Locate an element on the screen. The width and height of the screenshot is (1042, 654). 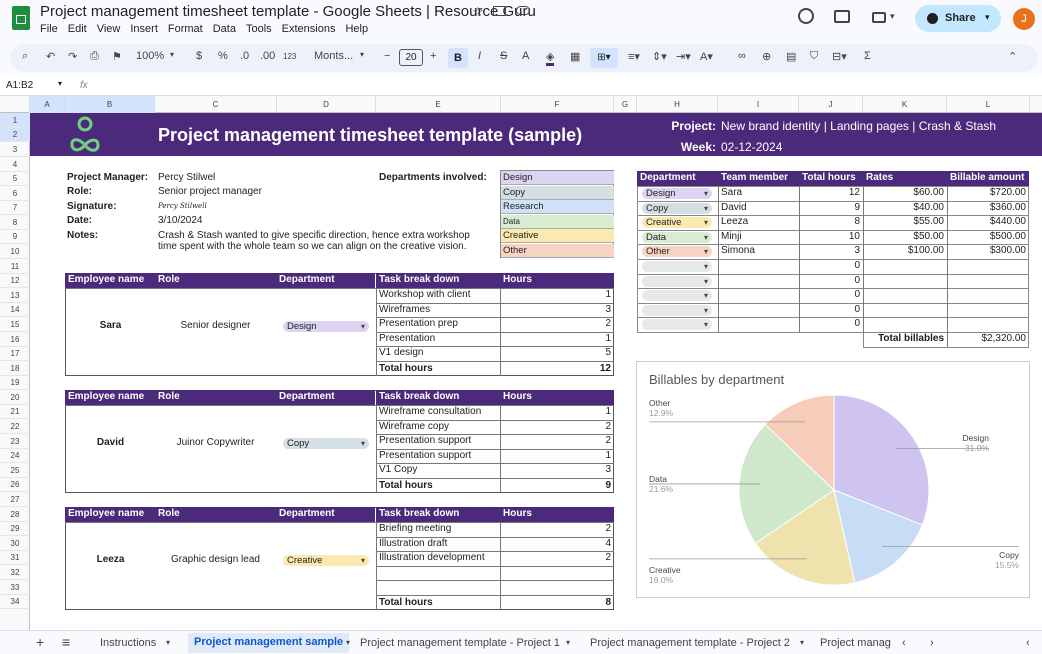
redo-icon: ↷ is located at coordinates (72, 56).